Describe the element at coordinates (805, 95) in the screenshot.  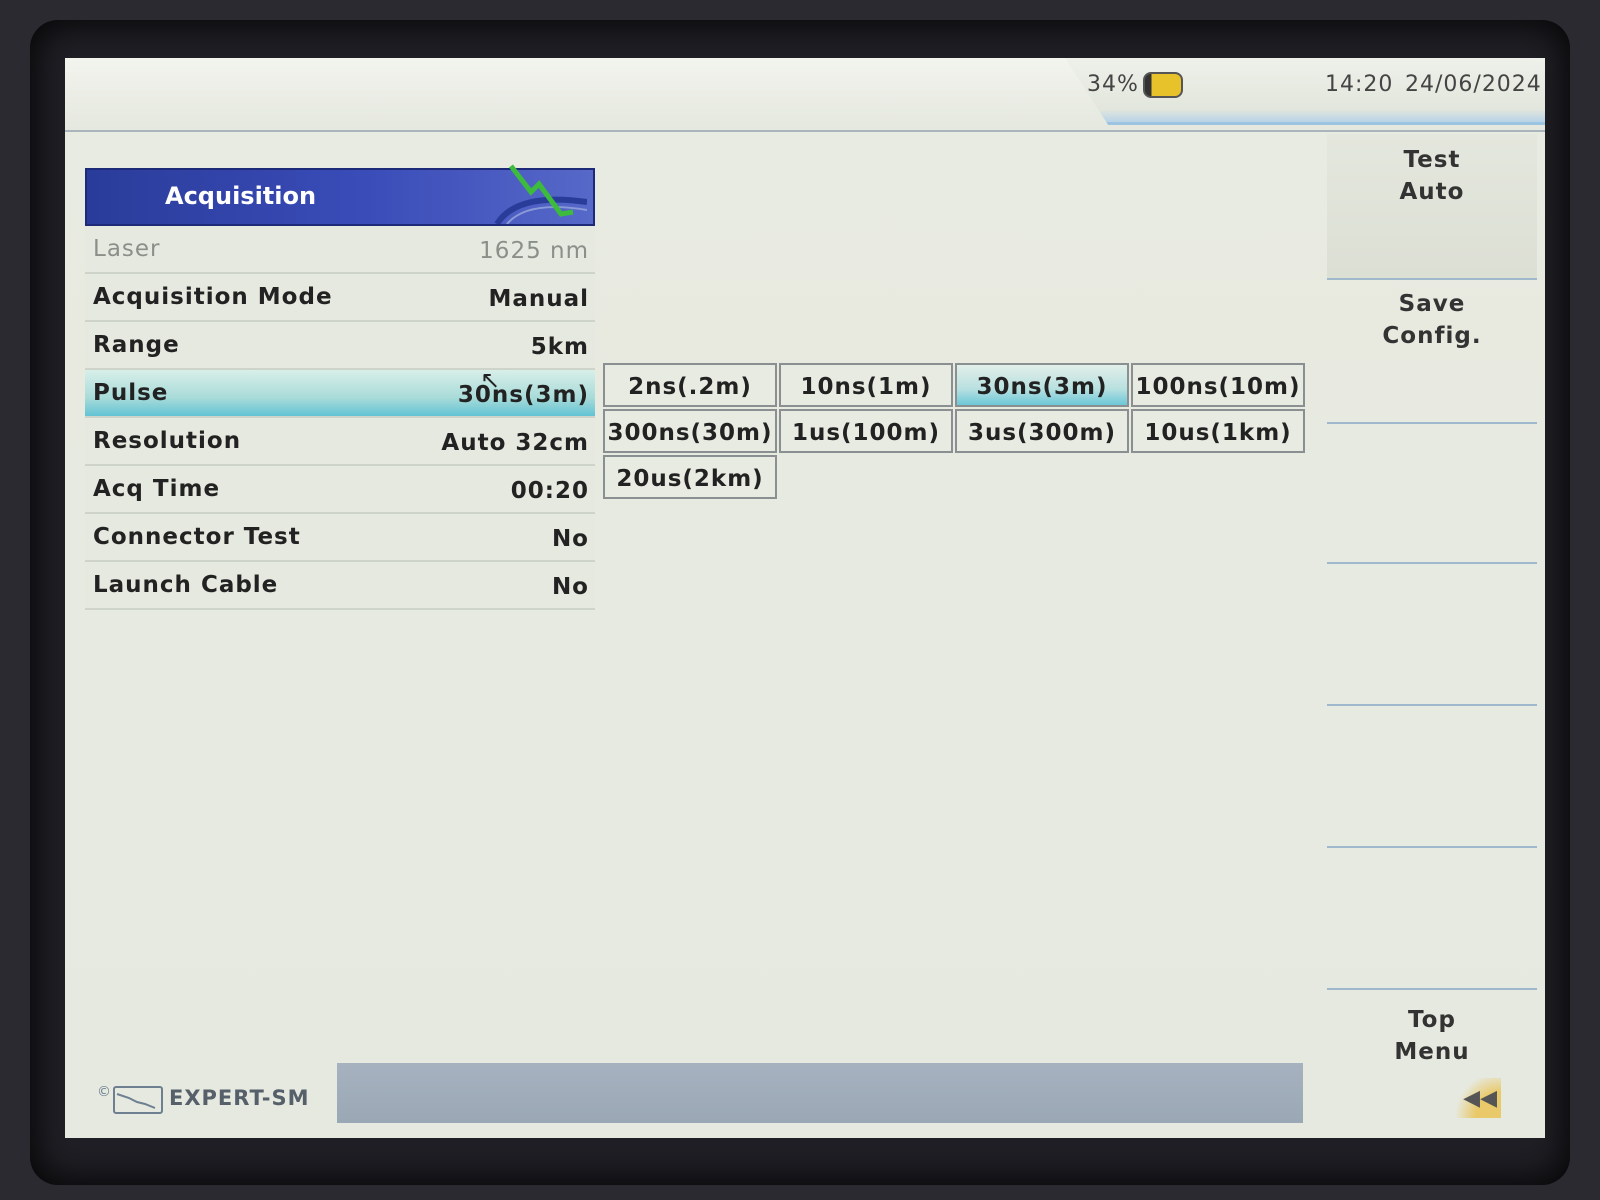
I see `status-bar: 34% 14:20 24/06/2024` at that location.